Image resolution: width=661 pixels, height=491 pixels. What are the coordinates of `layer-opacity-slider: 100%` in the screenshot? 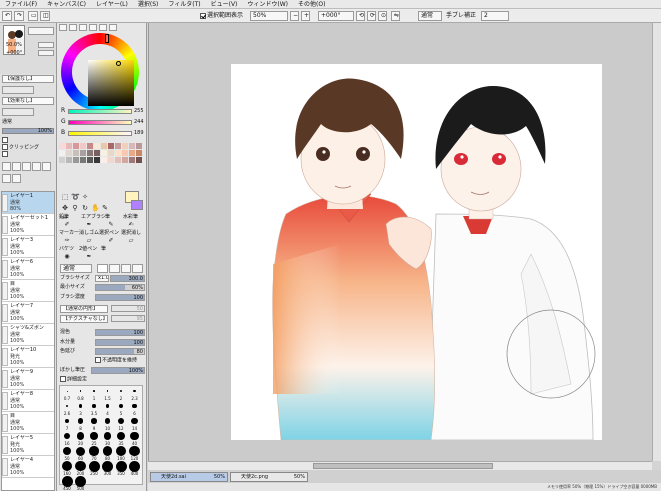 It's located at (28, 131).